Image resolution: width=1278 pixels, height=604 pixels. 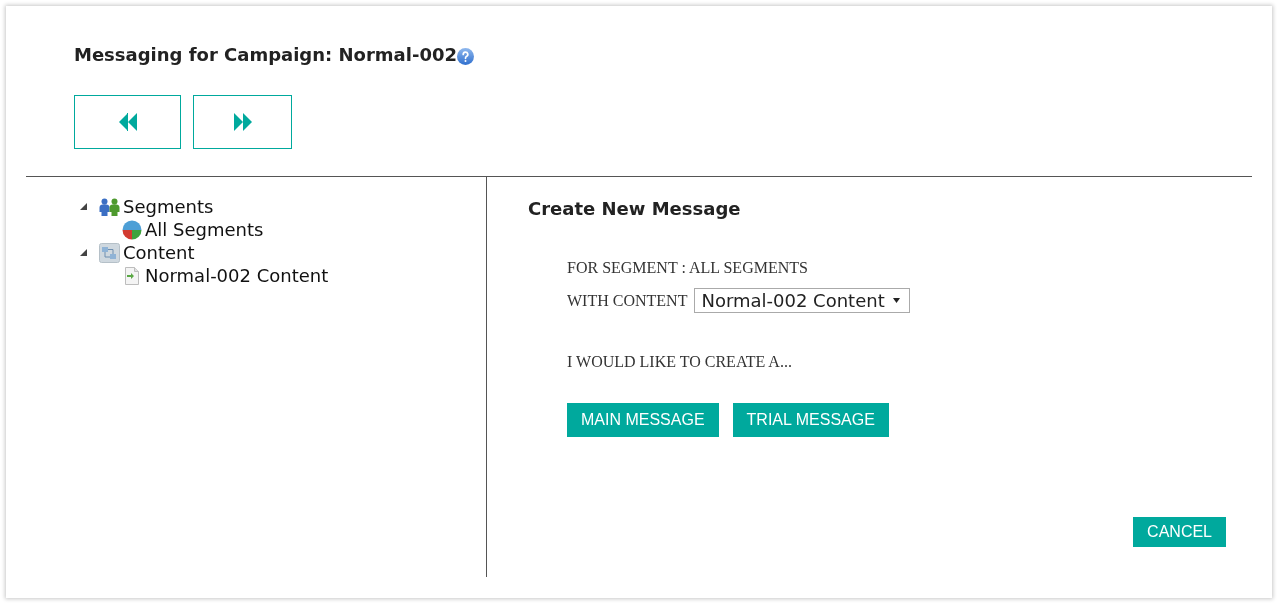 I want to click on tree-item: Content, so click(x=159, y=252).